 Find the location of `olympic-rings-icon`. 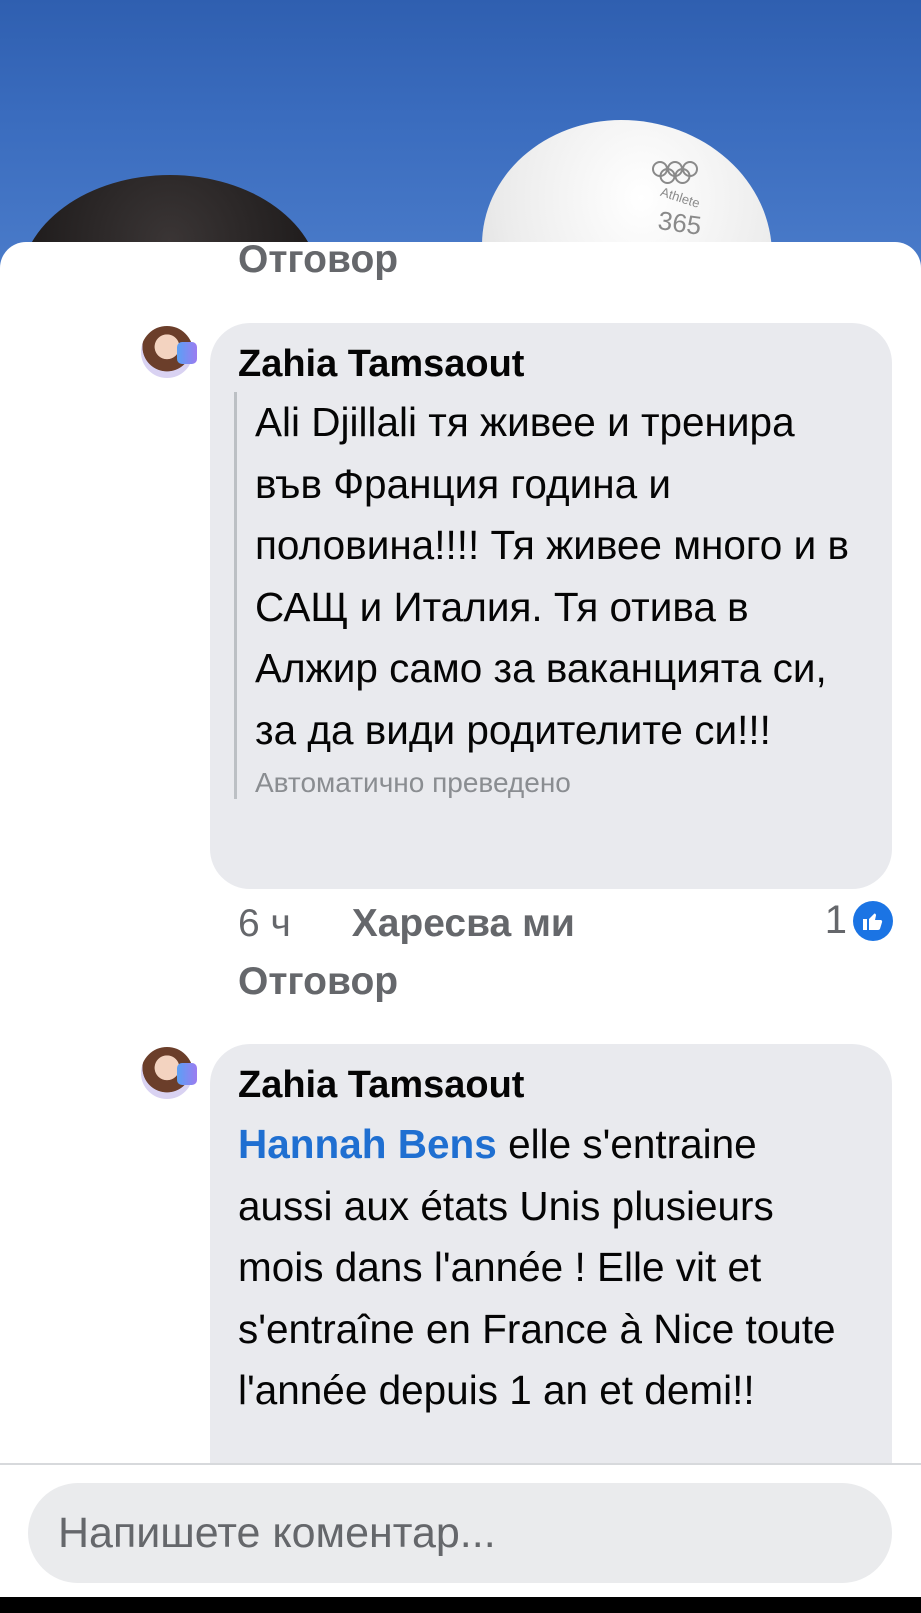

olympic-rings-icon is located at coordinates (675, 172).